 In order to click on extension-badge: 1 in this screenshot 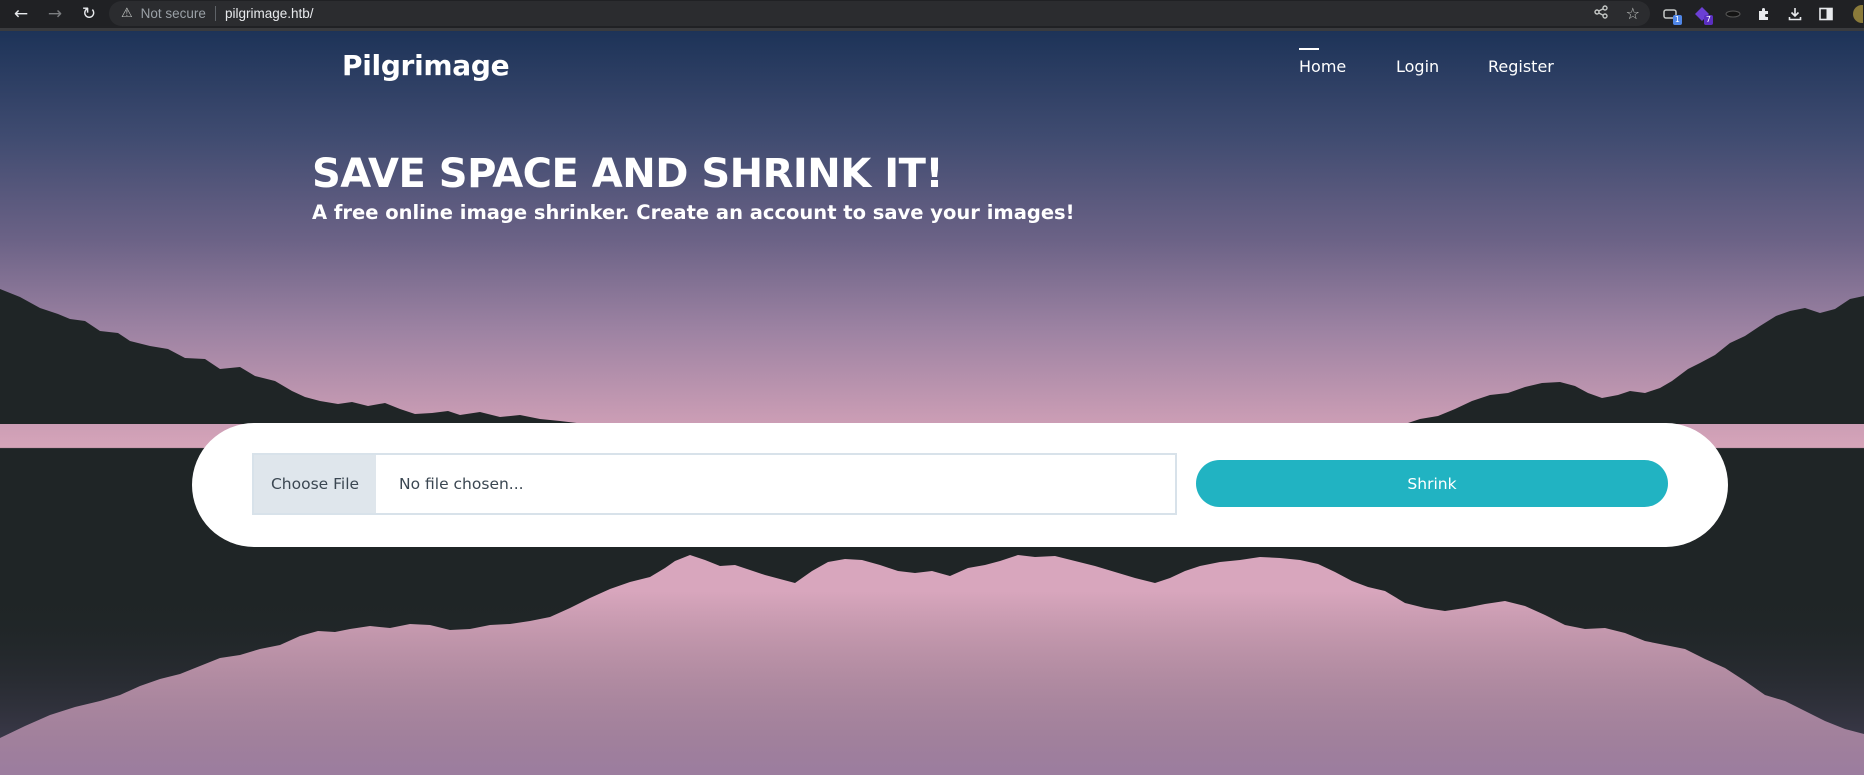, I will do `click(1677, 20)`.